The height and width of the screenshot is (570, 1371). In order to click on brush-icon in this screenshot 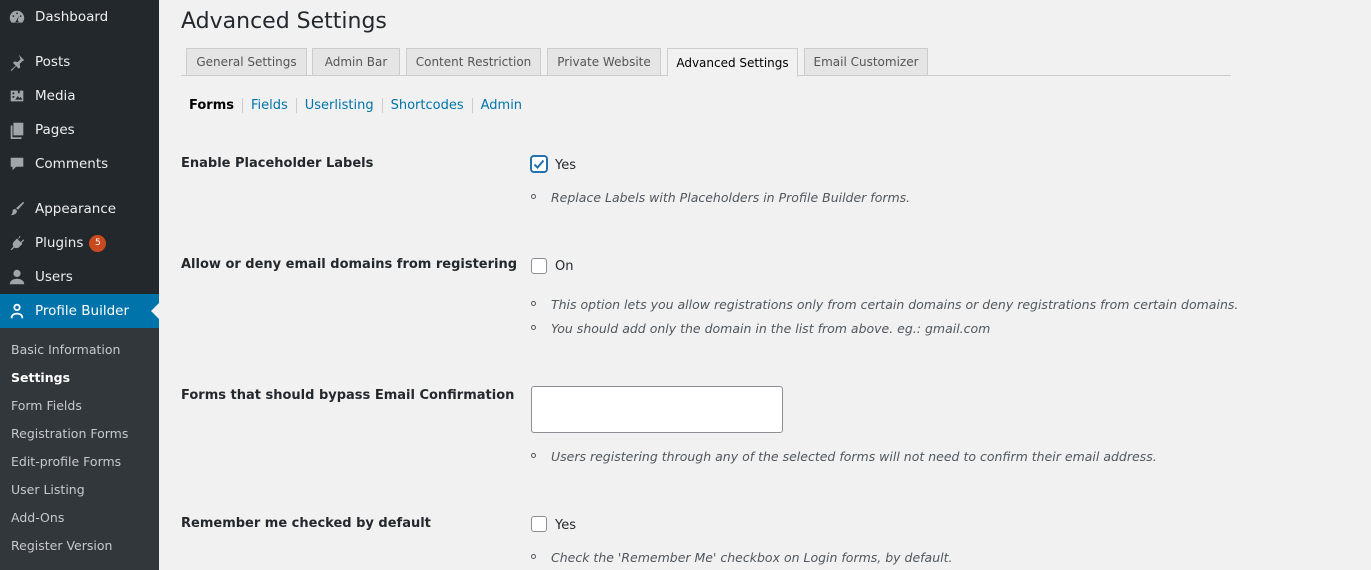, I will do `click(17, 209)`.